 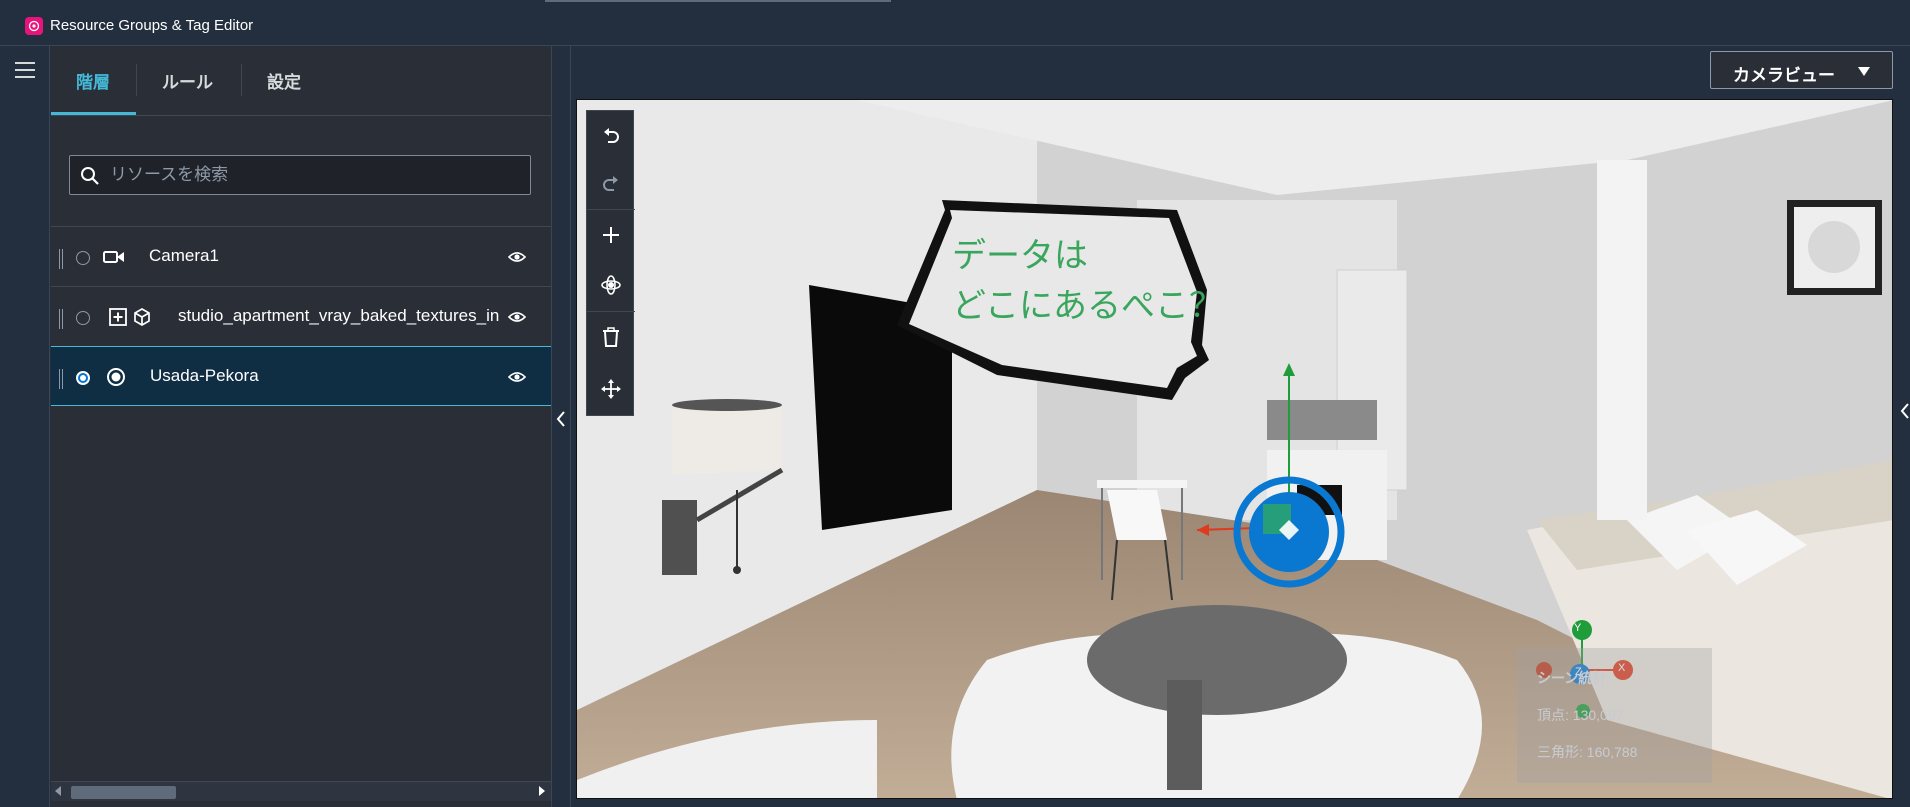 I want to click on orbit-icon, so click(x=611, y=285).